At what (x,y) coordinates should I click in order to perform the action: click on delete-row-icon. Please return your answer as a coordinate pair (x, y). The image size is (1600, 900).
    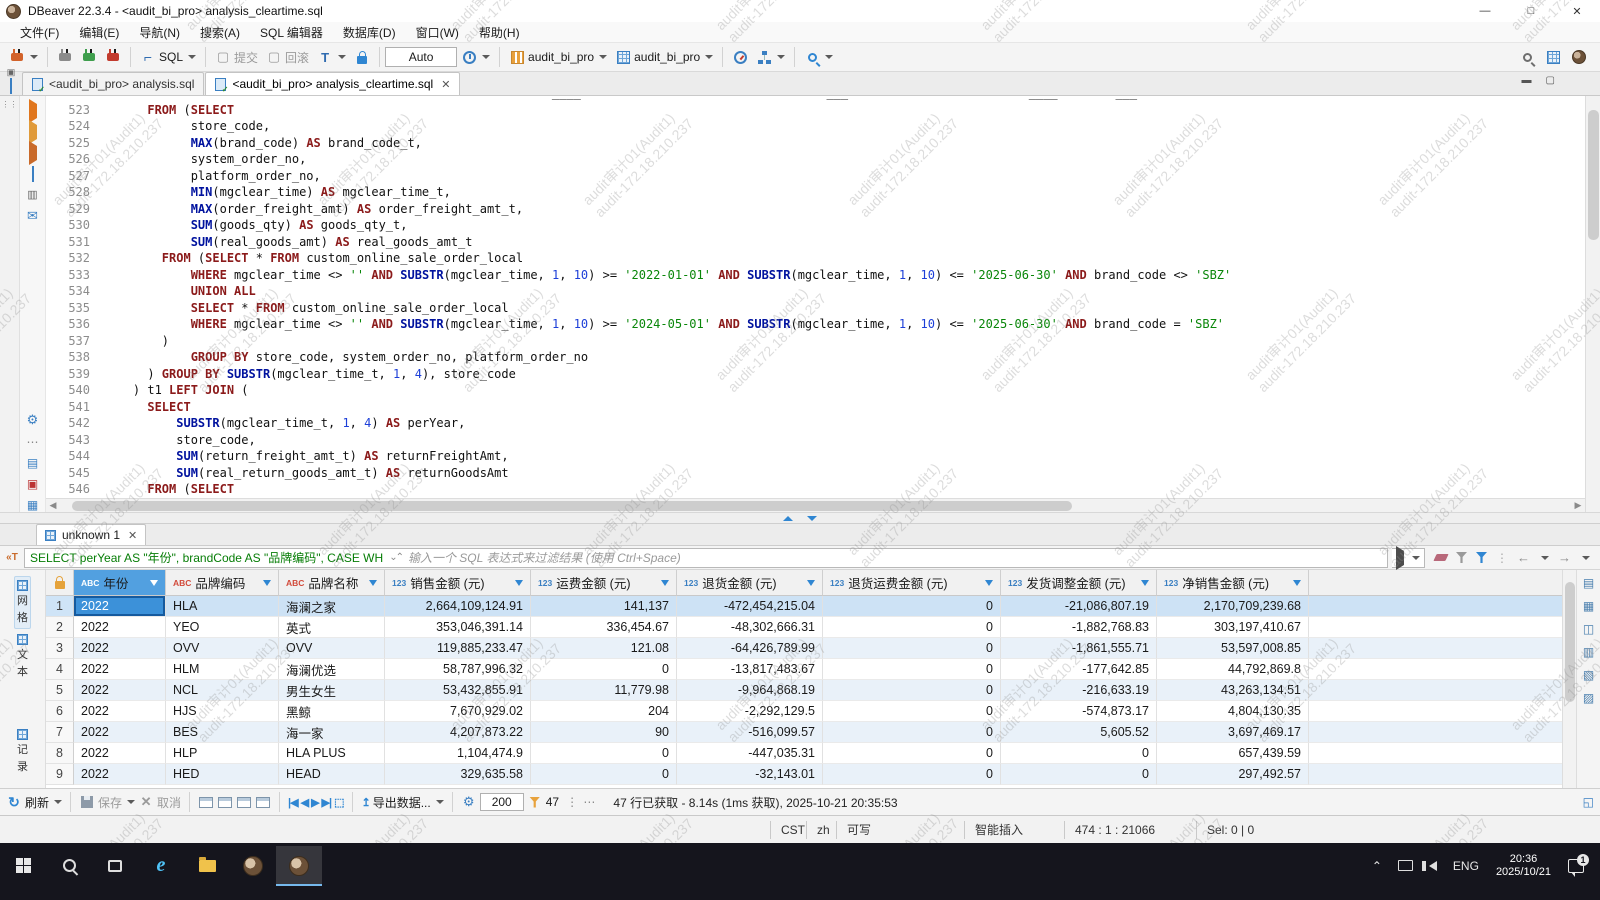
    Looking at the image, I should click on (263, 802).